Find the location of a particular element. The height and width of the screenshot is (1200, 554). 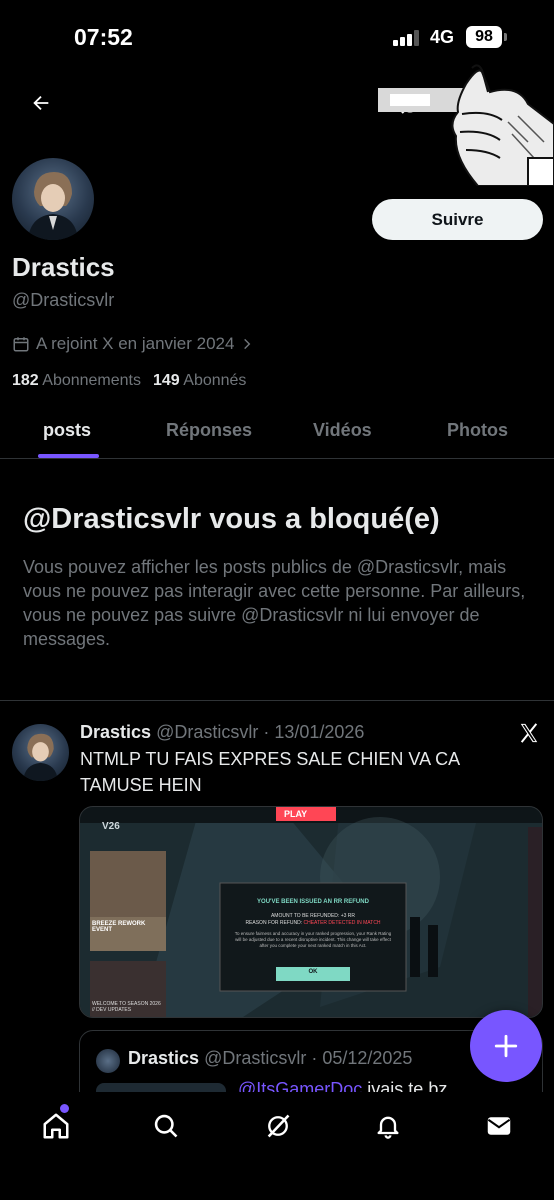

quote-author-name: Drastics is located at coordinates (164, 1058).